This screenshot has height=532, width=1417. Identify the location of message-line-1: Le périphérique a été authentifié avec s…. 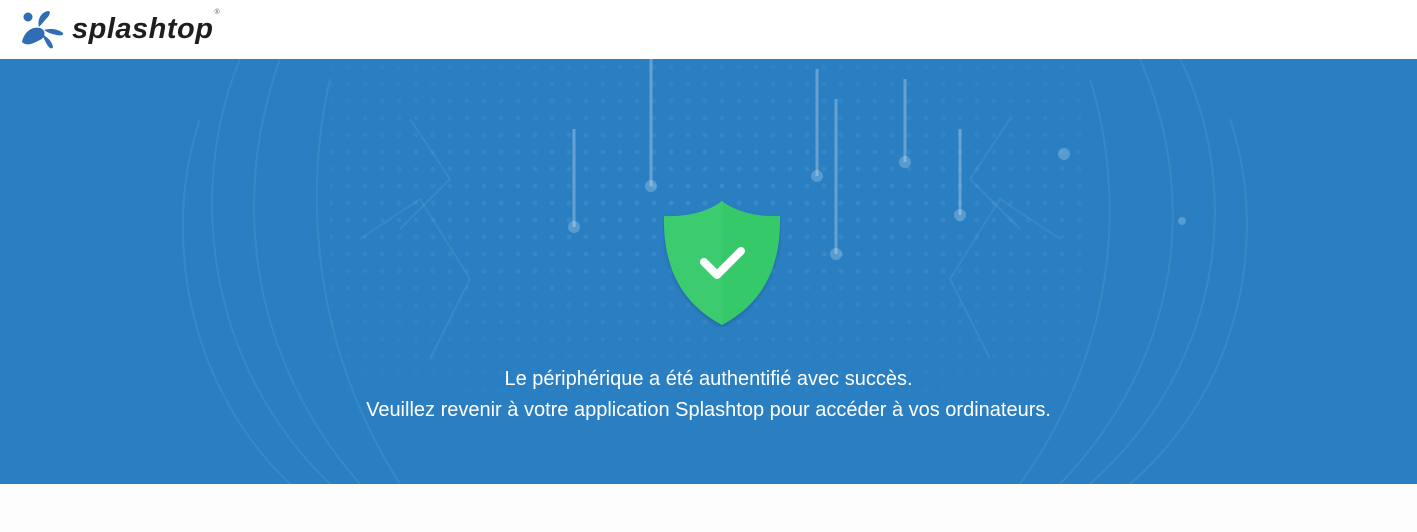
(708, 379).